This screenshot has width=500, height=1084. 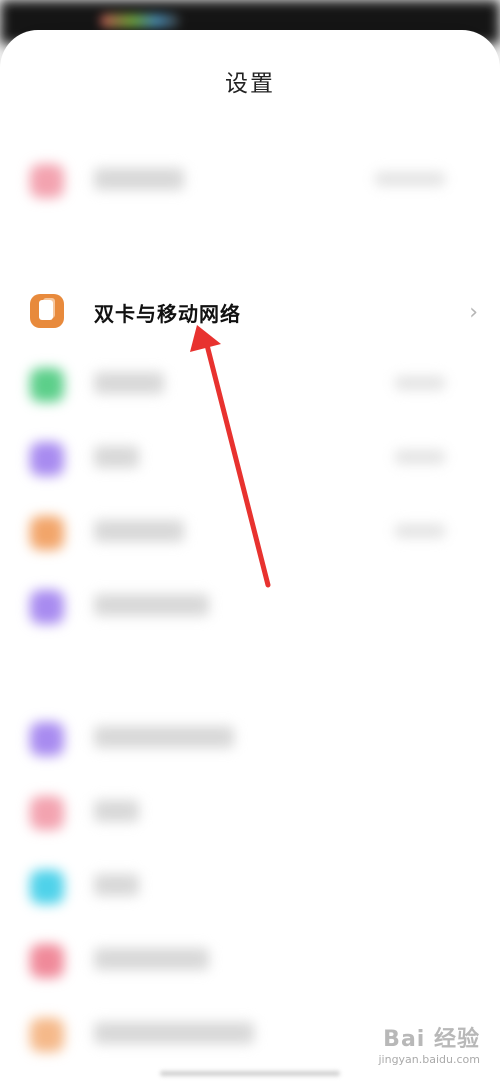 I want to click on status-indicators, so click(x=140, y=21).